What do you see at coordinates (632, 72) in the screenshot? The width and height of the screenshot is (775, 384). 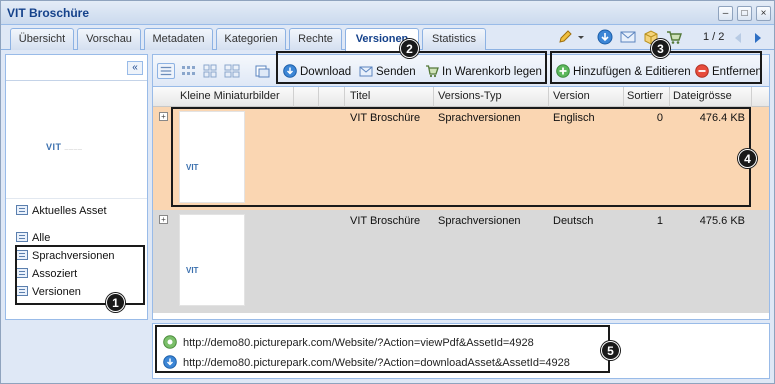 I see `add-edit-label: Hinzufügen & Editieren` at bounding box center [632, 72].